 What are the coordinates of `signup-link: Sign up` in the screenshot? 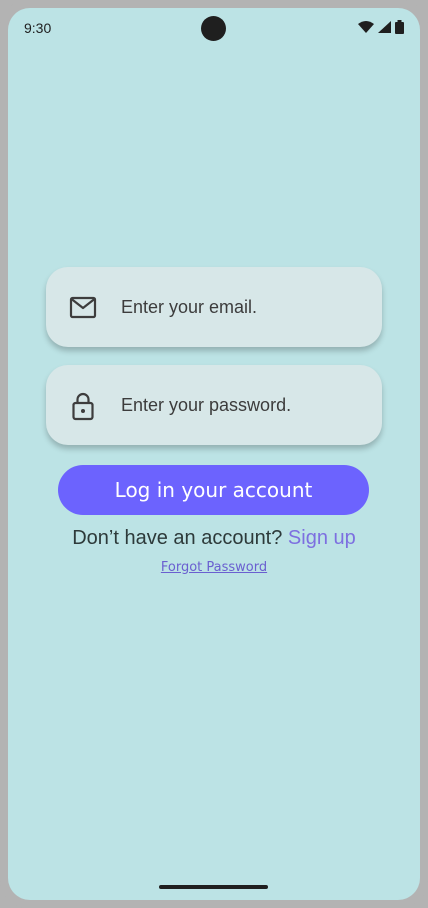 It's located at (322, 538).